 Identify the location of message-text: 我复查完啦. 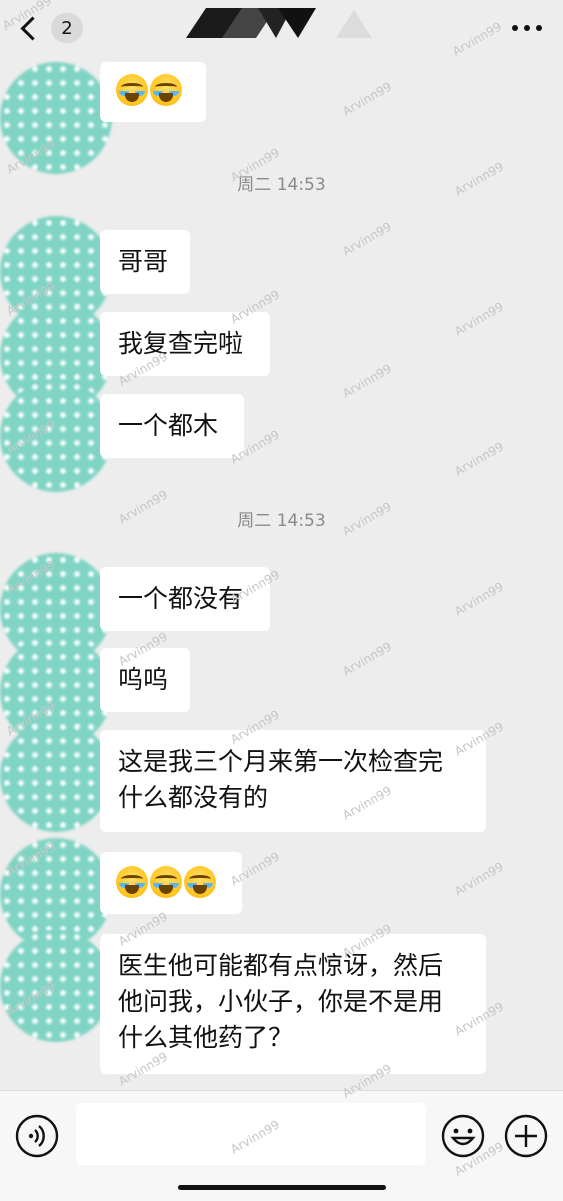
(181, 343).